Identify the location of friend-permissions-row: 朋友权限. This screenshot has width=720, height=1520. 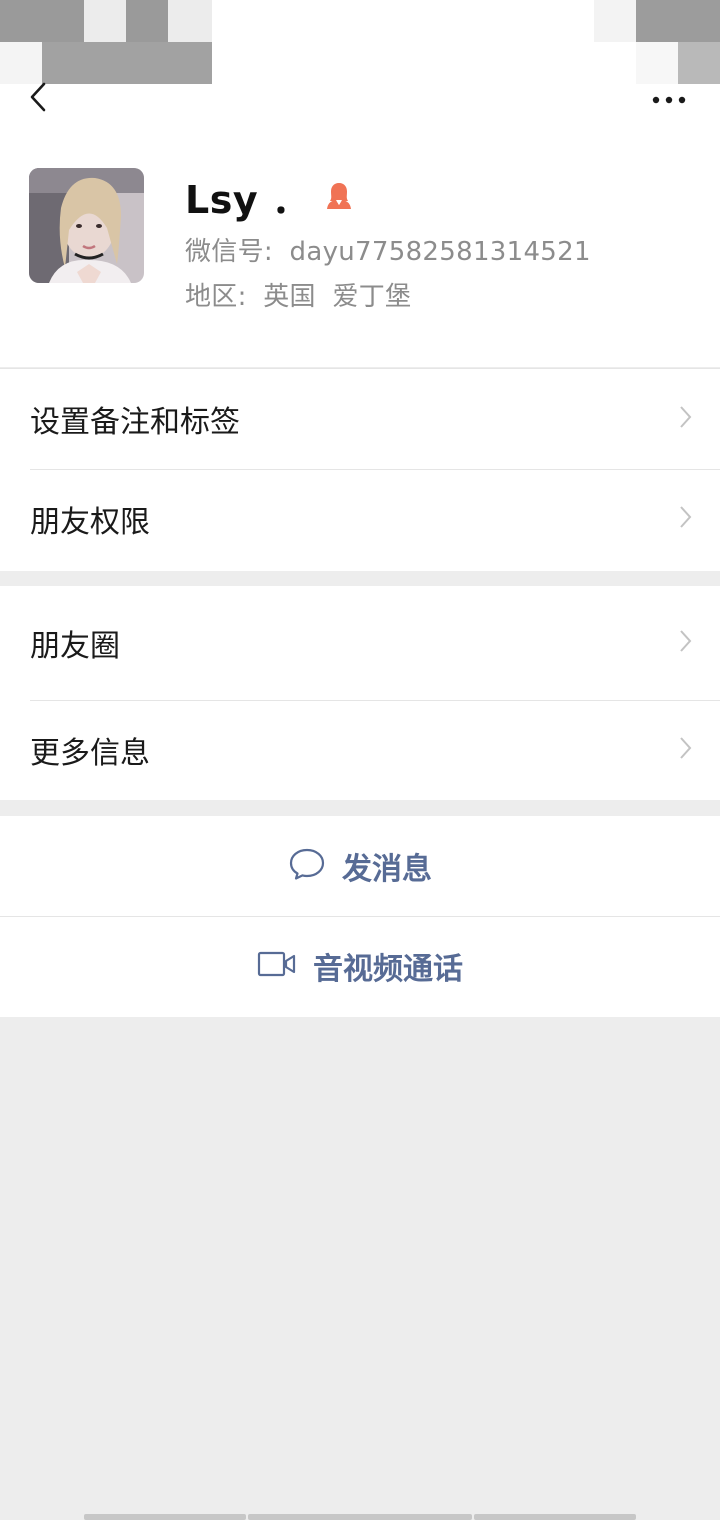
(360, 519).